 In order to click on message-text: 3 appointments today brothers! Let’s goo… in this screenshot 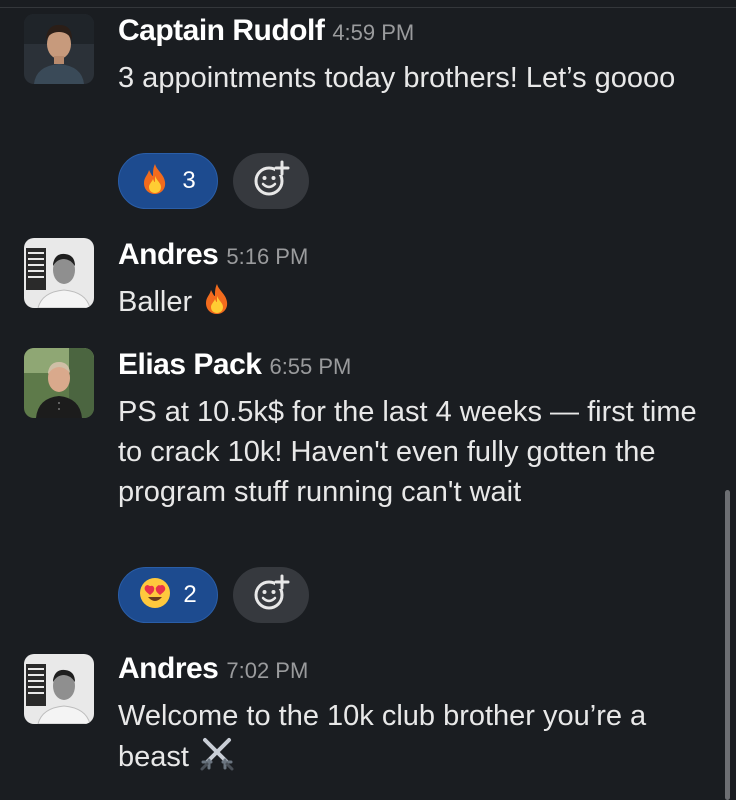, I will do `click(397, 78)`.